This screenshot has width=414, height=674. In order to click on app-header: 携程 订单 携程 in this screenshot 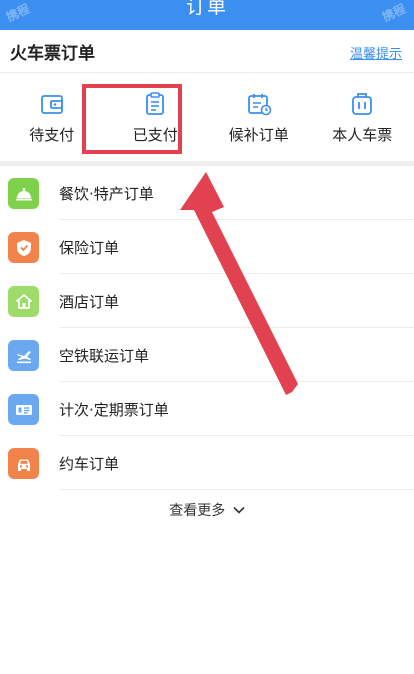, I will do `click(207, 15)`.